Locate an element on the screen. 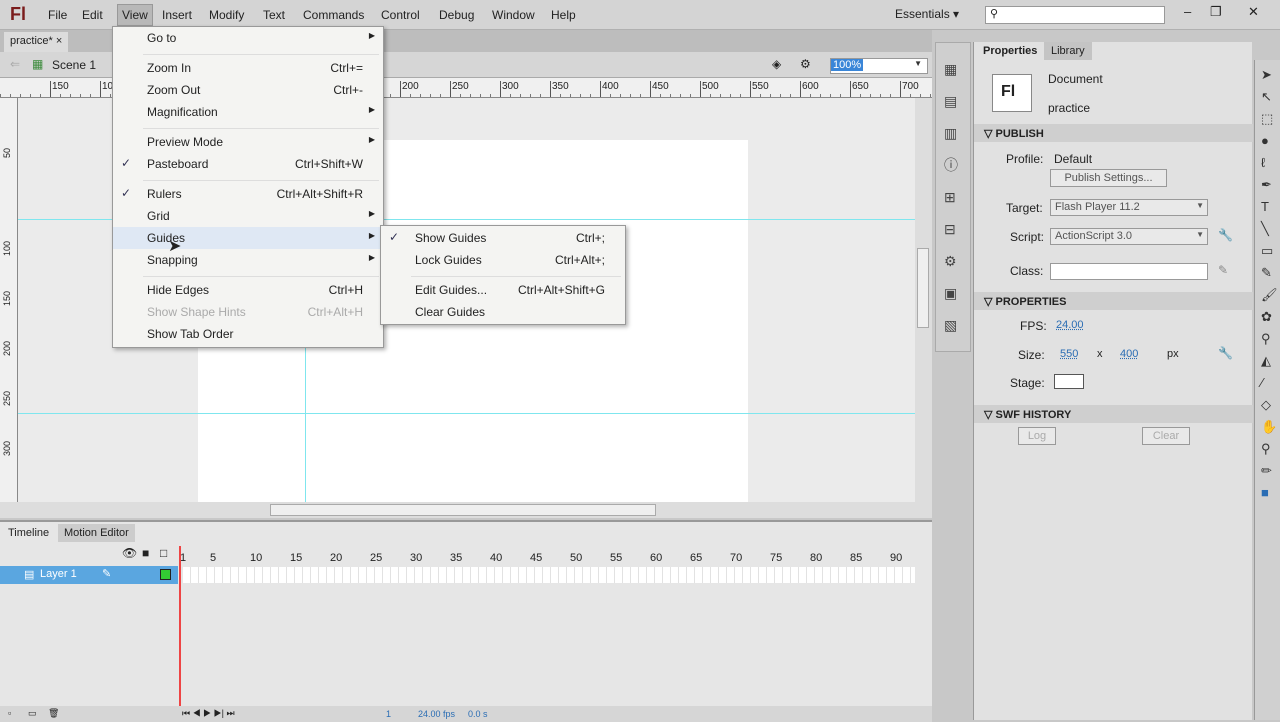  menu-item-go-to: Go to ▶ is located at coordinates (248, 38).